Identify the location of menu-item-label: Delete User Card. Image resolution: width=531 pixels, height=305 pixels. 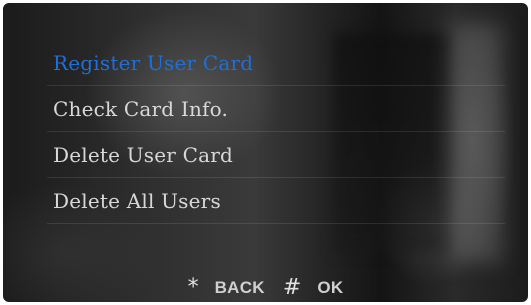
(143, 154).